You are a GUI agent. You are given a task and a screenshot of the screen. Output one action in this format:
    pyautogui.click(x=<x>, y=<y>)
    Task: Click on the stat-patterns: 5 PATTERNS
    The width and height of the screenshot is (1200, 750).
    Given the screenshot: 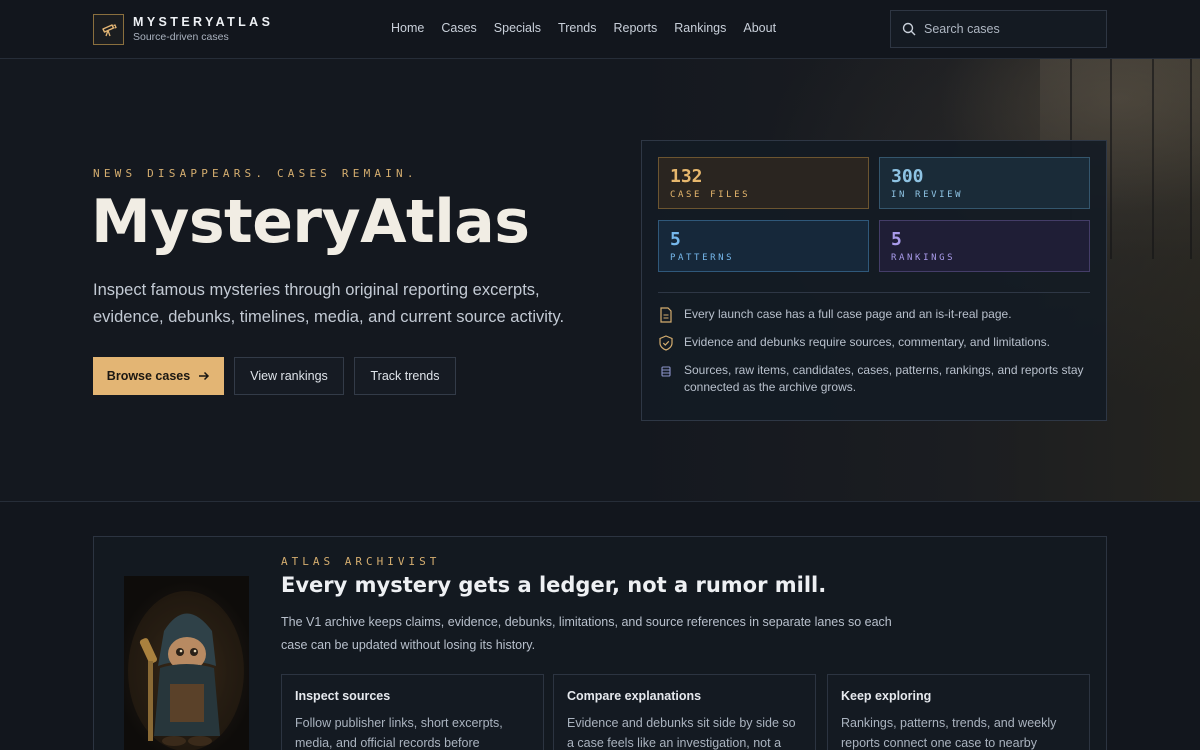 What is the action you would take?
    pyautogui.click(x=763, y=246)
    